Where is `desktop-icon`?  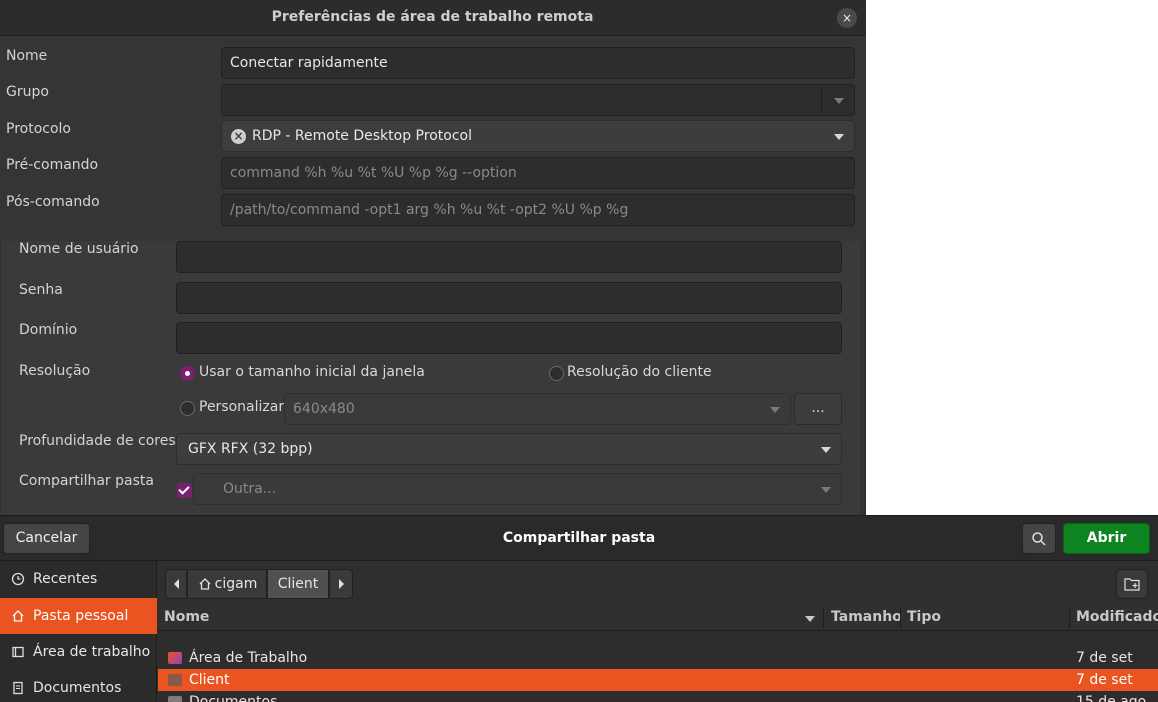 desktop-icon is located at coordinates (18, 652).